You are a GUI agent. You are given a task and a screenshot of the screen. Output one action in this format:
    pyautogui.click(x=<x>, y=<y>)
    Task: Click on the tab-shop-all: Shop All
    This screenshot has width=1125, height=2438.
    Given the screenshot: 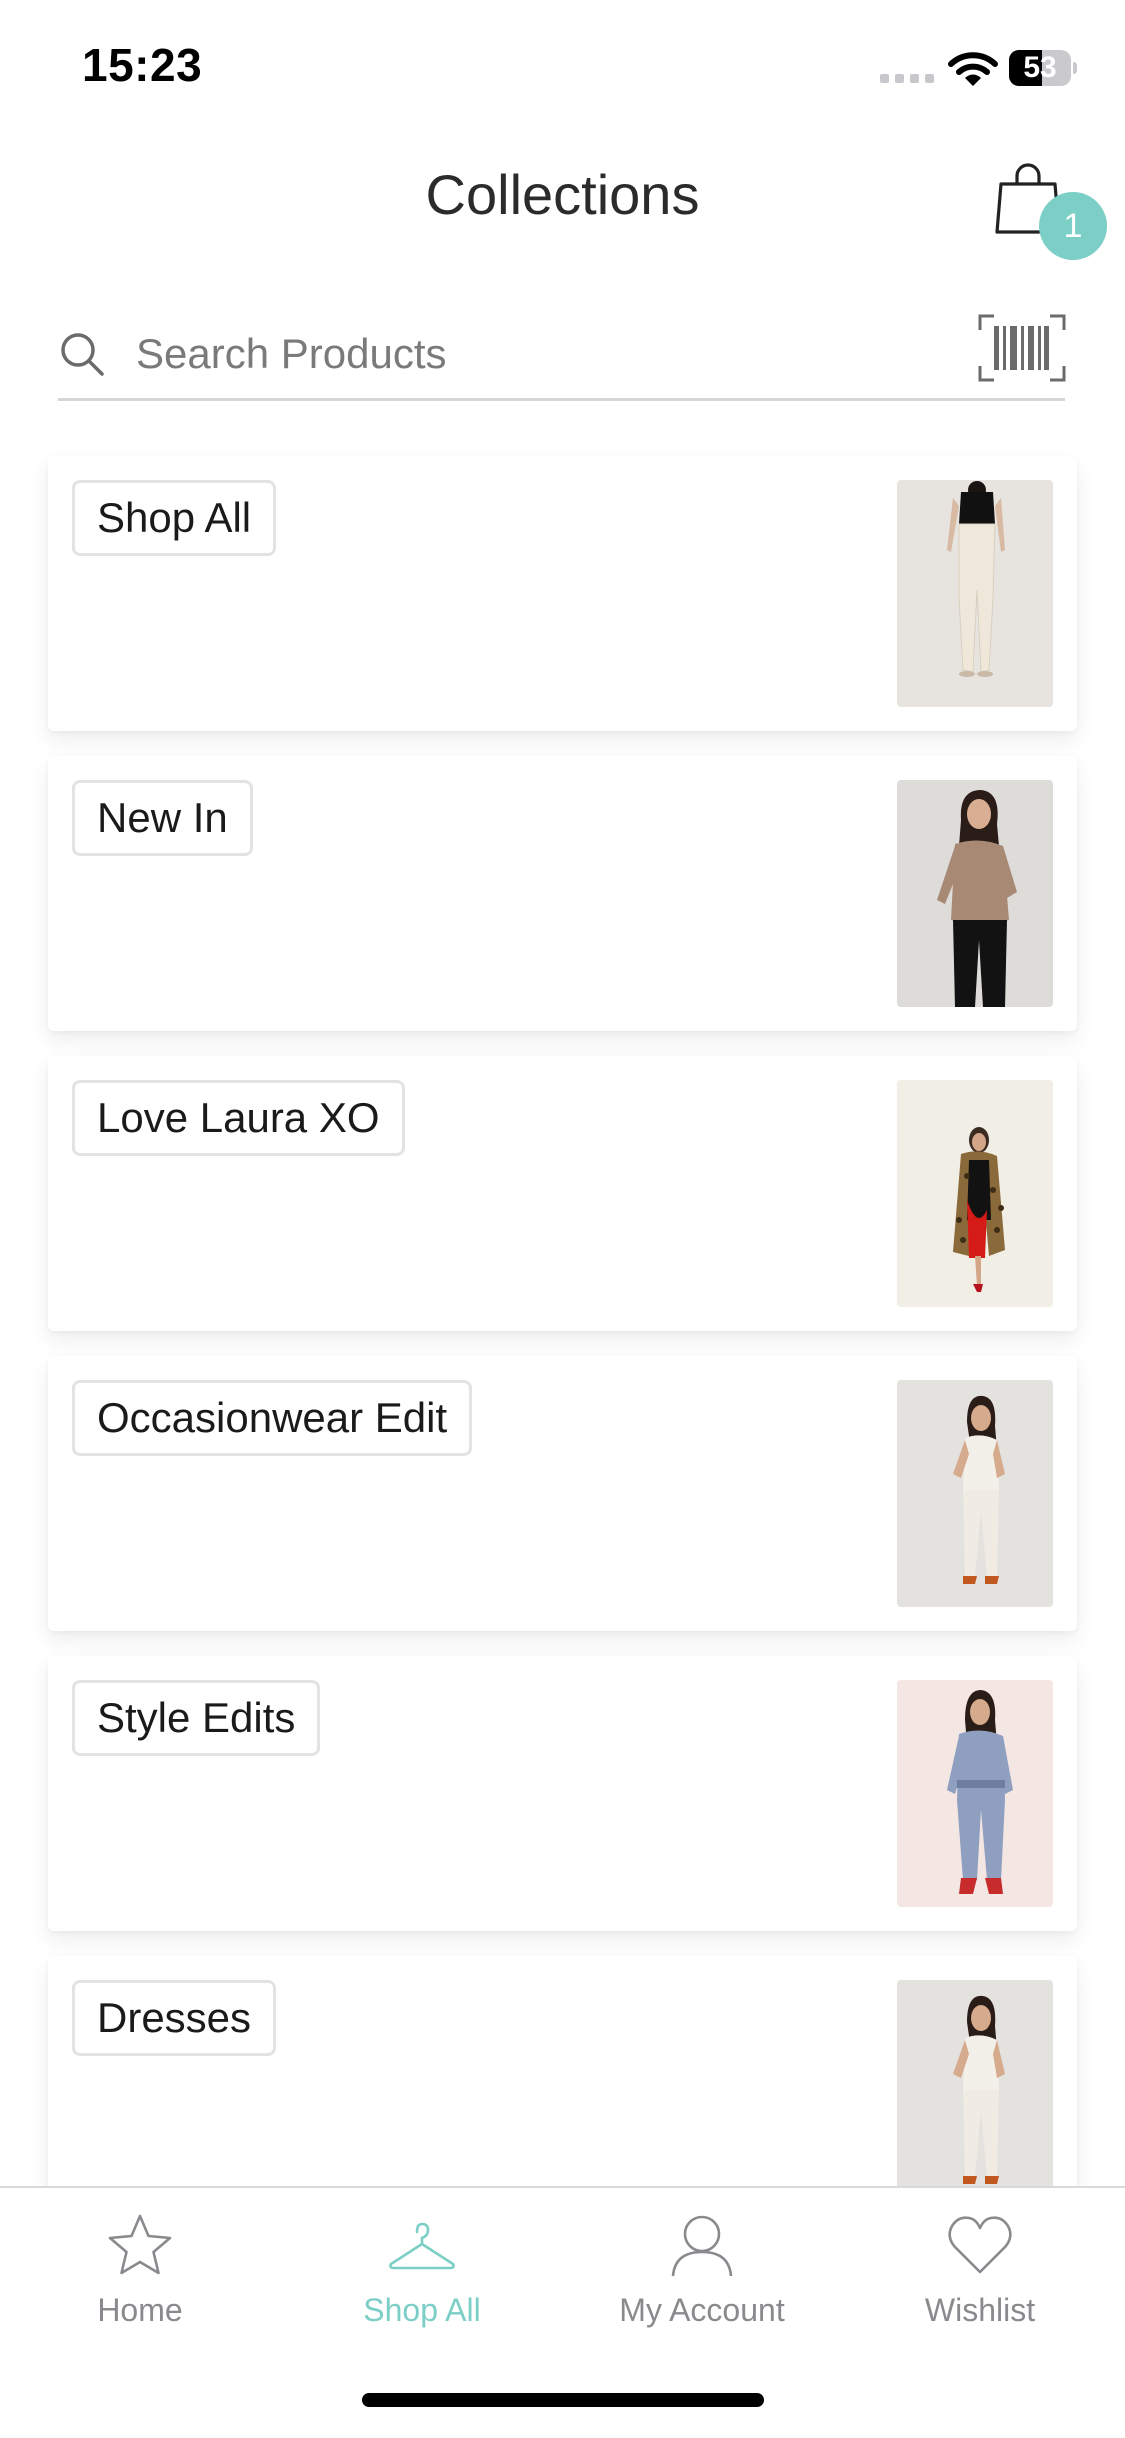 What is the action you would take?
    pyautogui.click(x=422, y=2287)
    